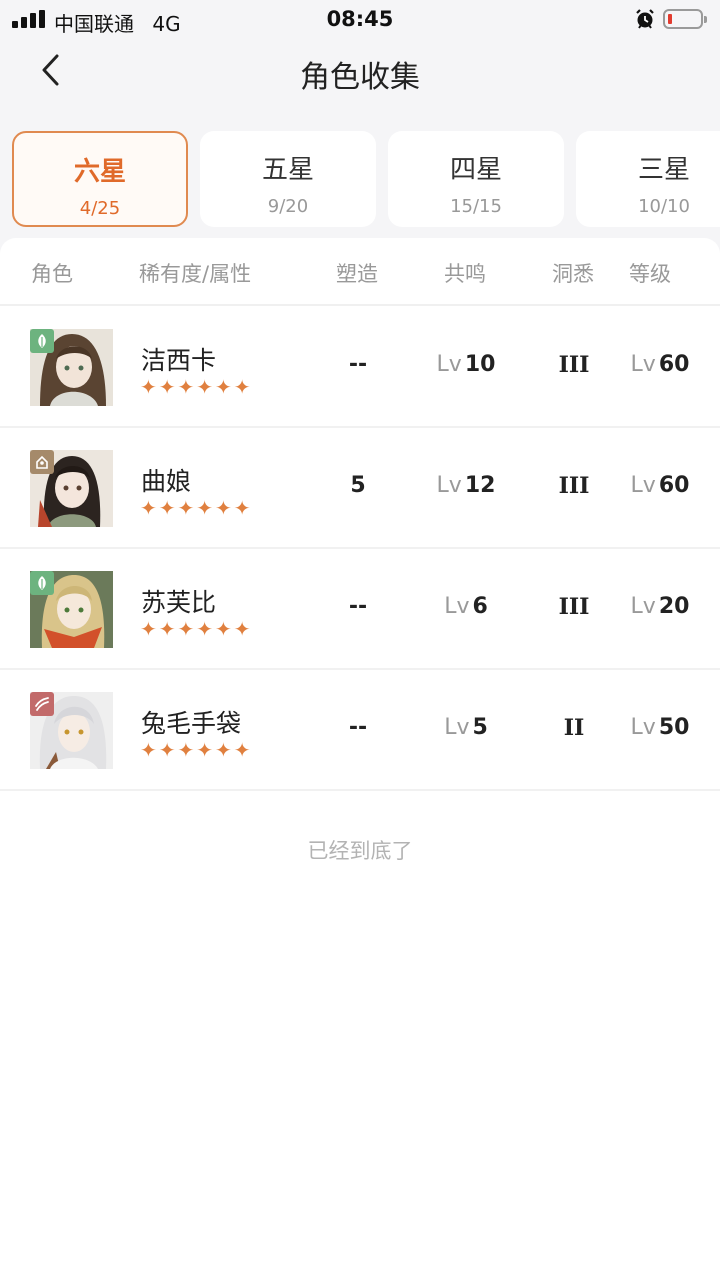  I want to click on header-rarity-attribute: 稀有度/属性, so click(195, 274).